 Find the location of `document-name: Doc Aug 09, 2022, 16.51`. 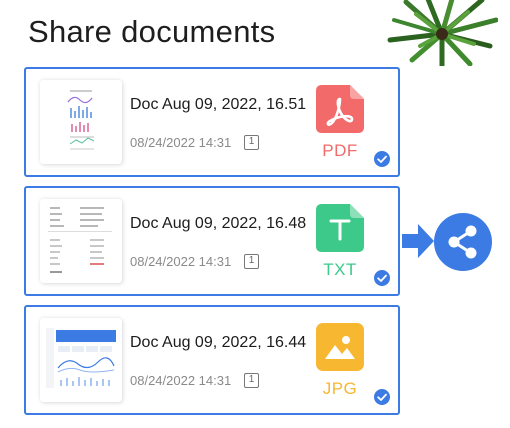

document-name: Doc Aug 09, 2022, 16.51 is located at coordinates (218, 104).